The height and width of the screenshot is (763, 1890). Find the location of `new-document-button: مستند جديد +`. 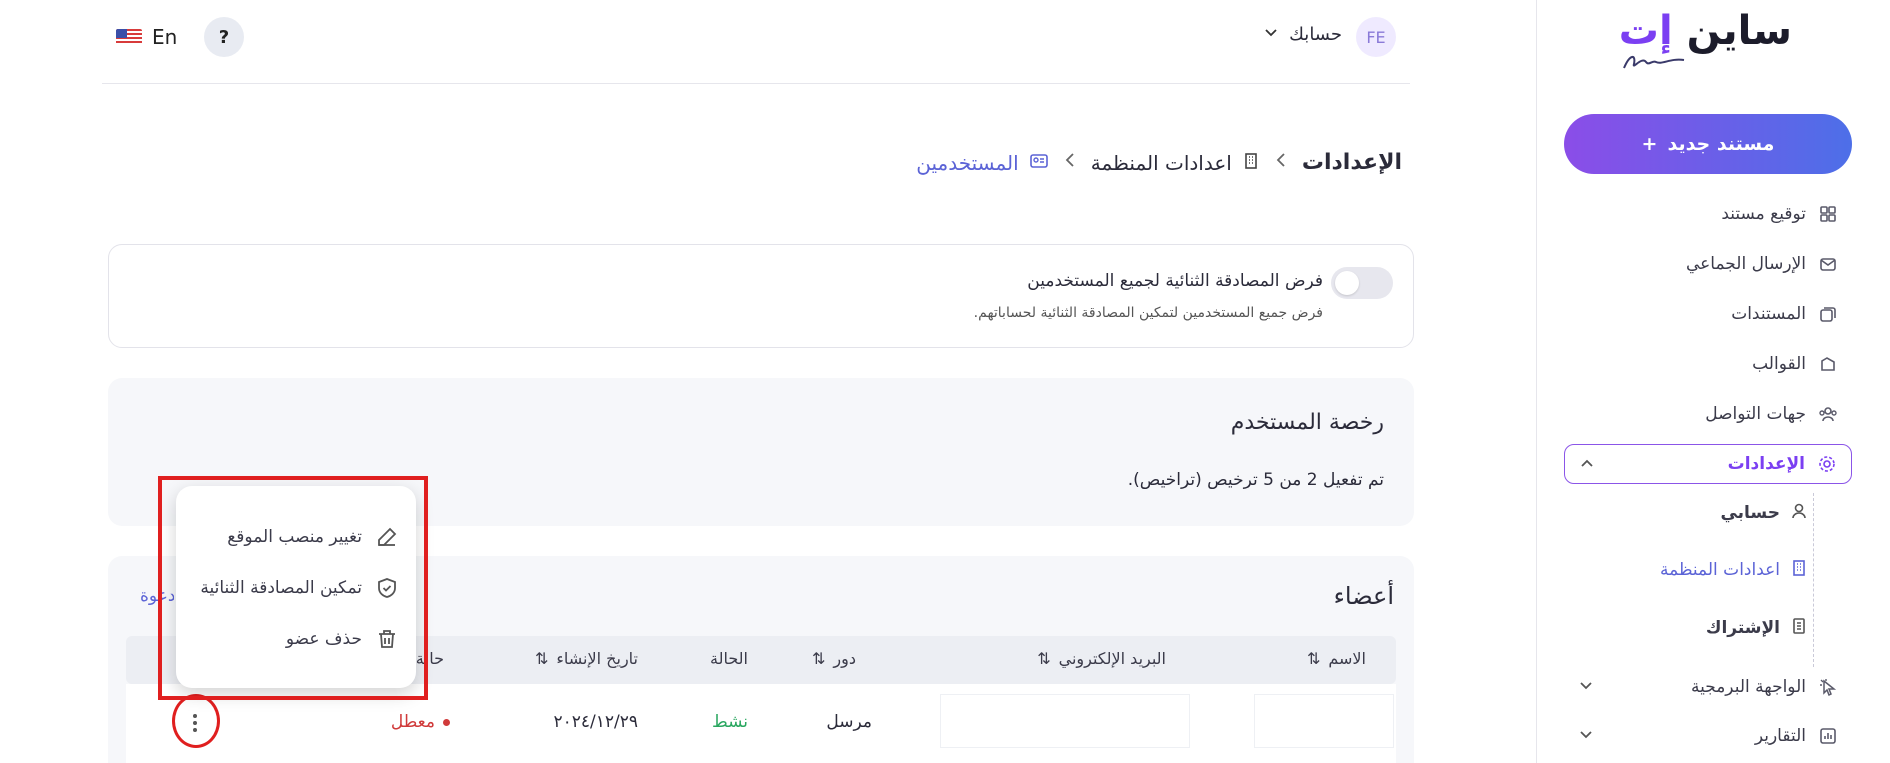

new-document-button: مستند جديد + is located at coordinates (1708, 144).